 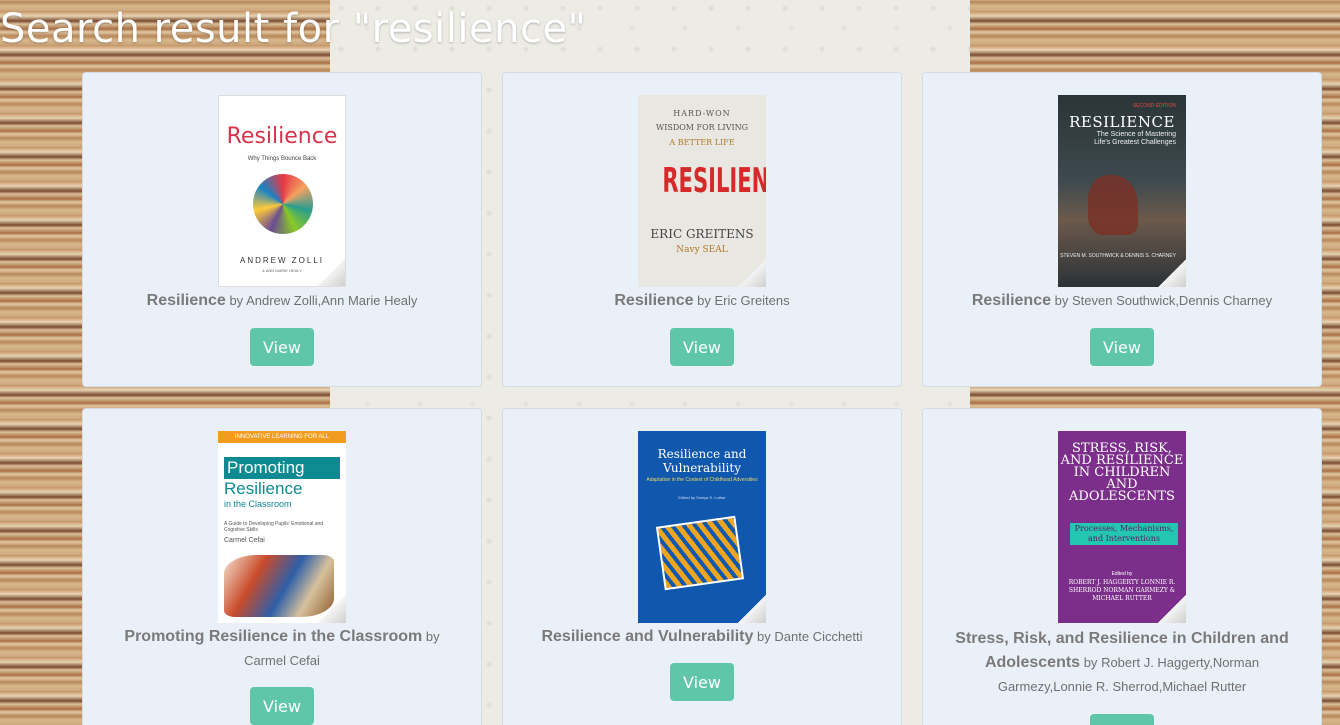 What do you see at coordinates (752, 300) in the screenshot?
I see `book-authors: Eric Greitens` at bounding box center [752, 300].